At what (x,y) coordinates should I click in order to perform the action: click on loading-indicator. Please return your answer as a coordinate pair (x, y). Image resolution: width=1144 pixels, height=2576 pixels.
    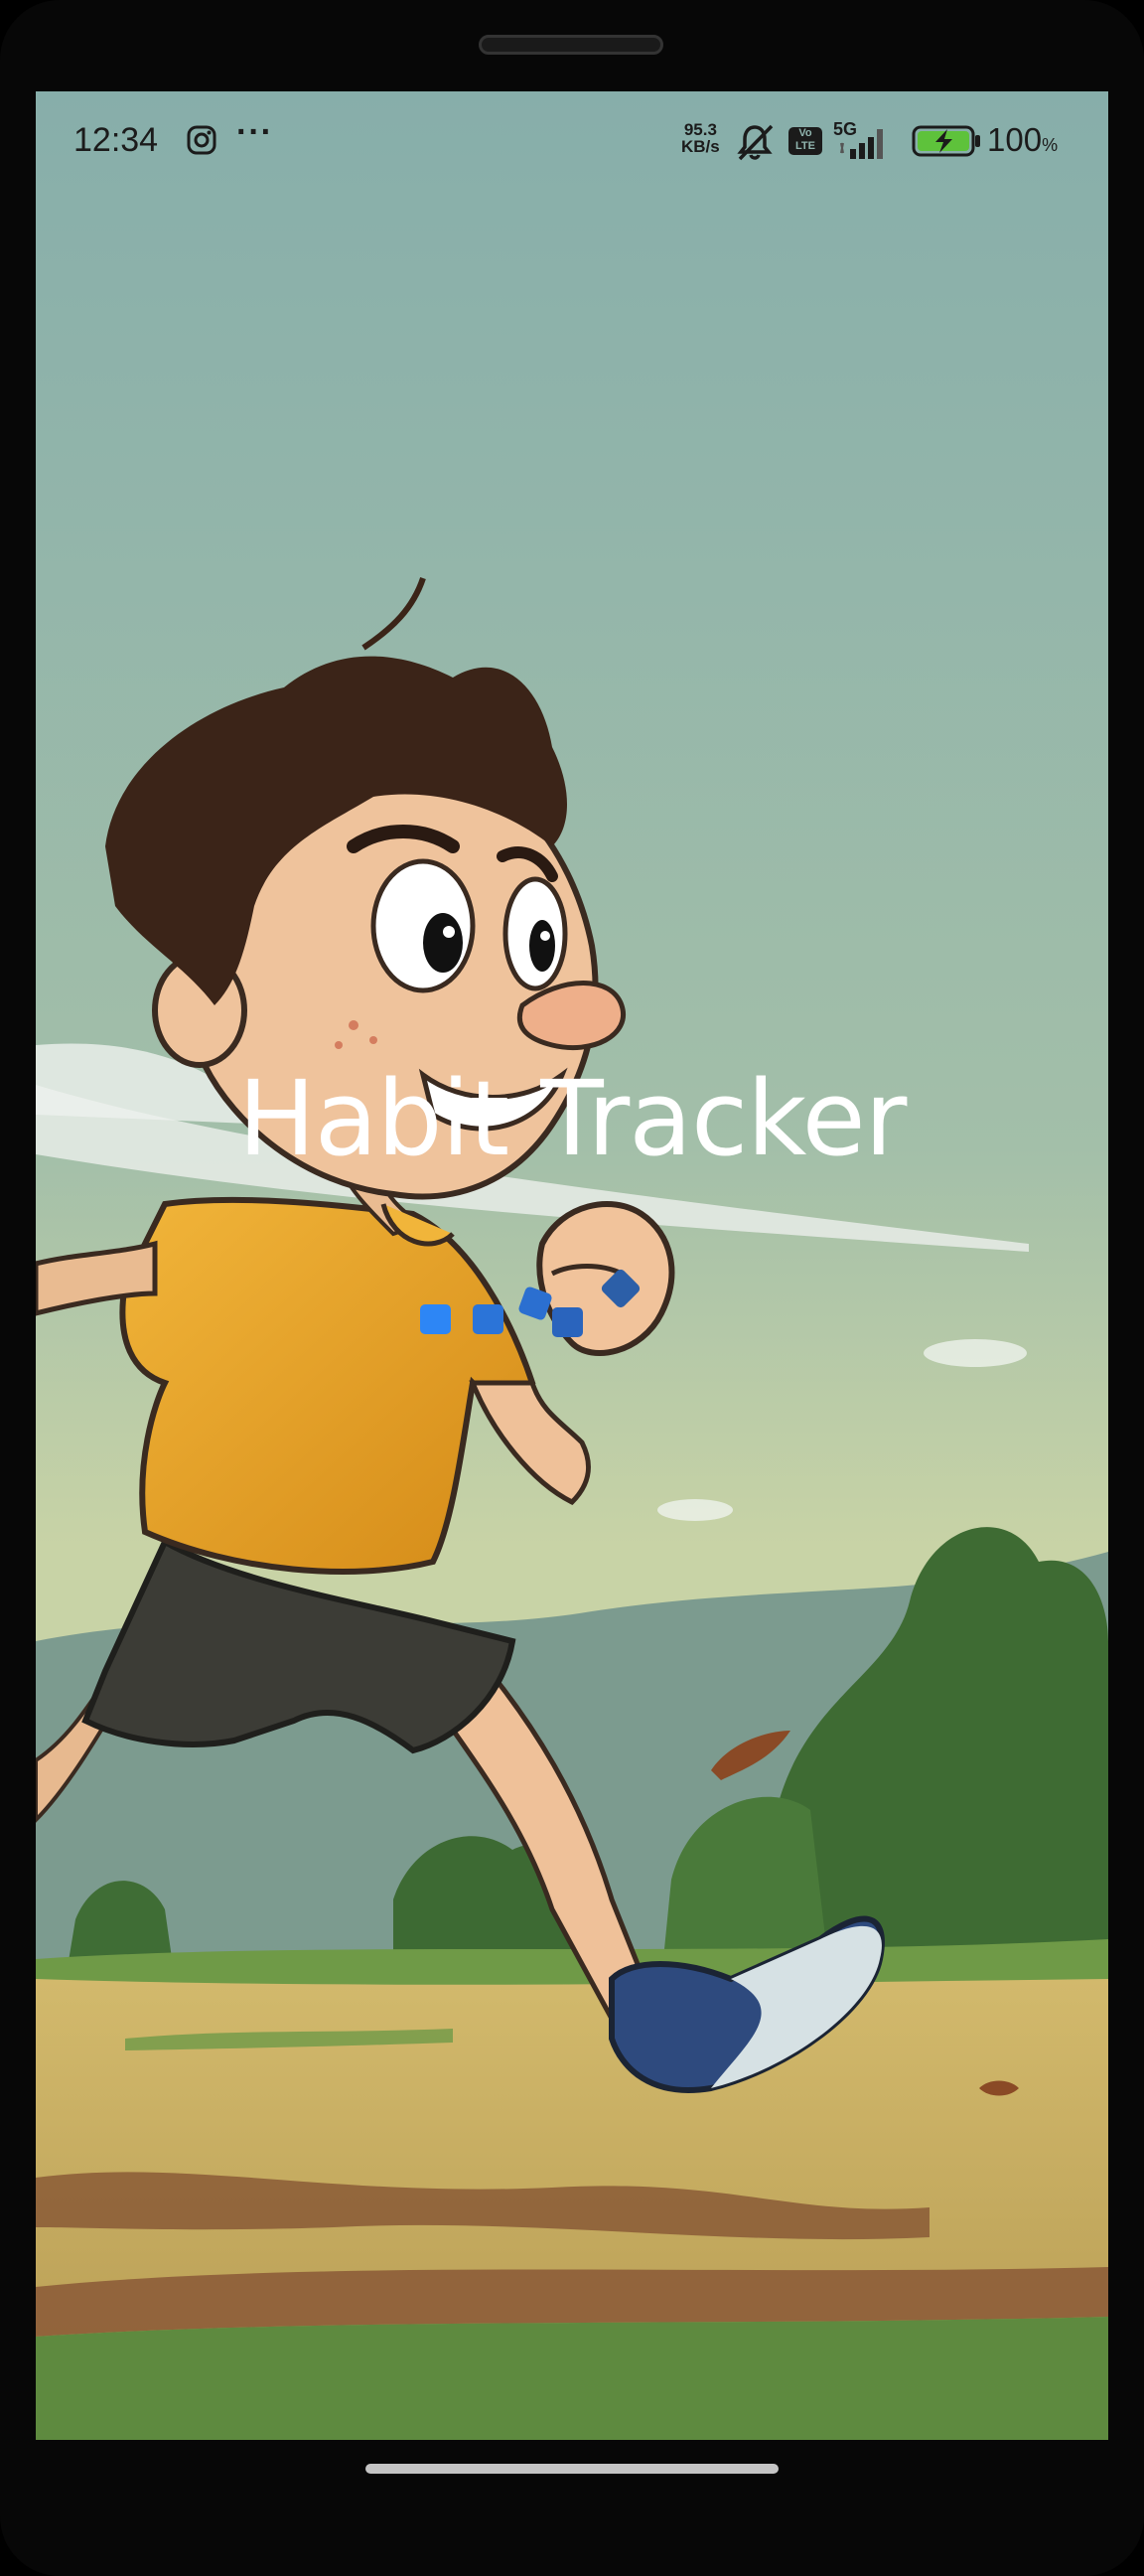
    Looking at the image, I should click on (531, 1303).